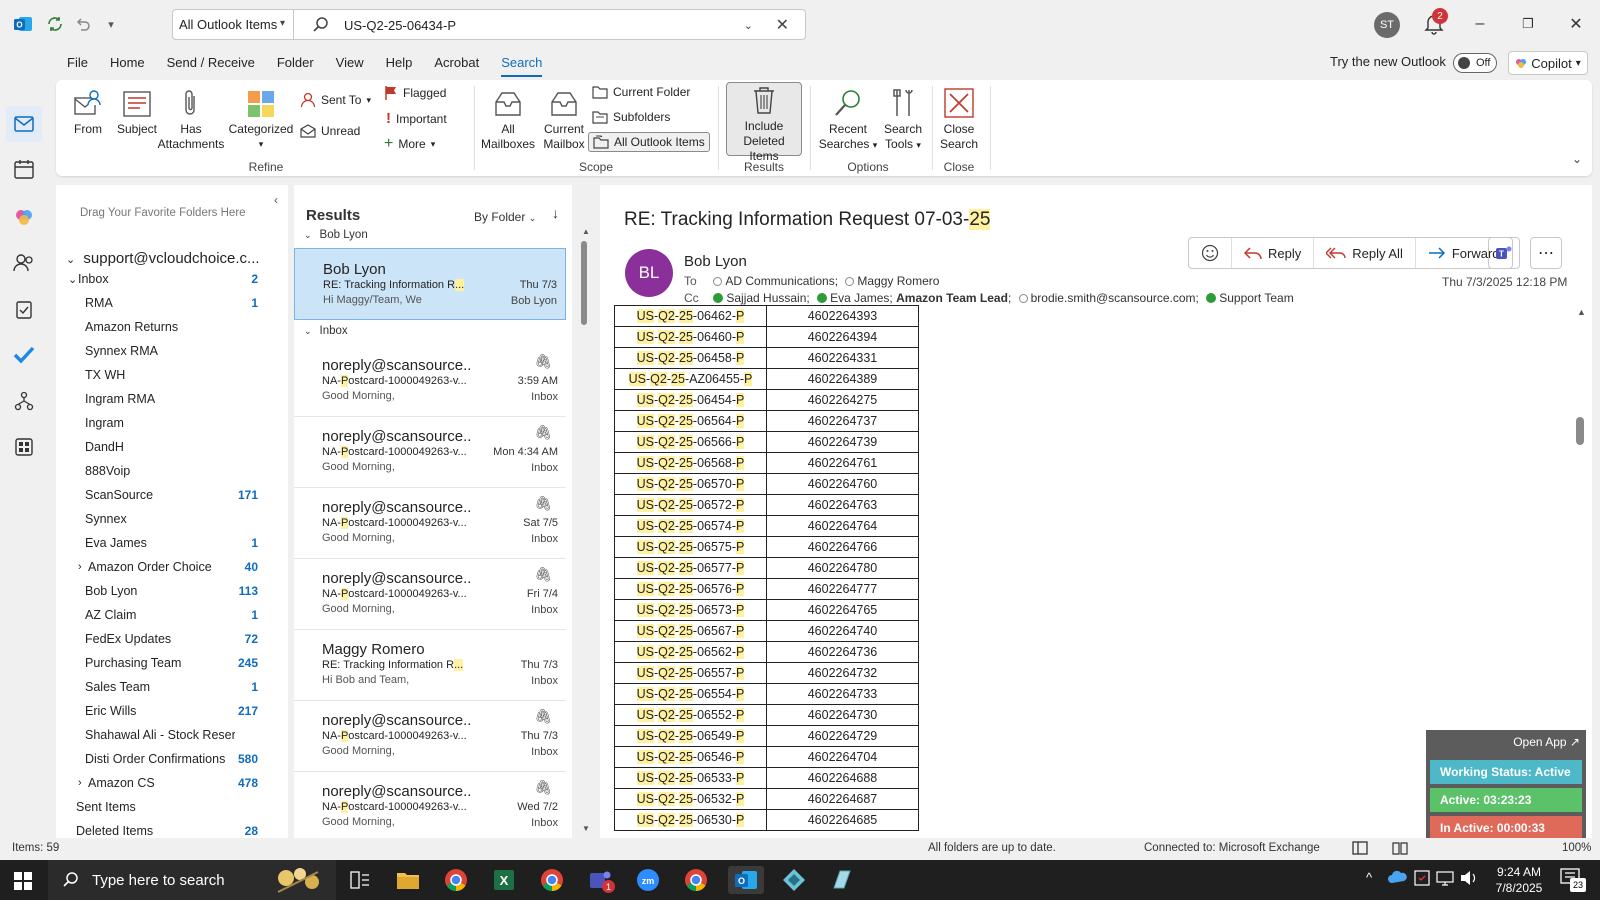 The width and height of the screenshot is (1600, 900). What do you see at coordinates (456, 63) in the screenshot?
I see `menu-acrobat: Acrobat` at bounding box center [456, 63].